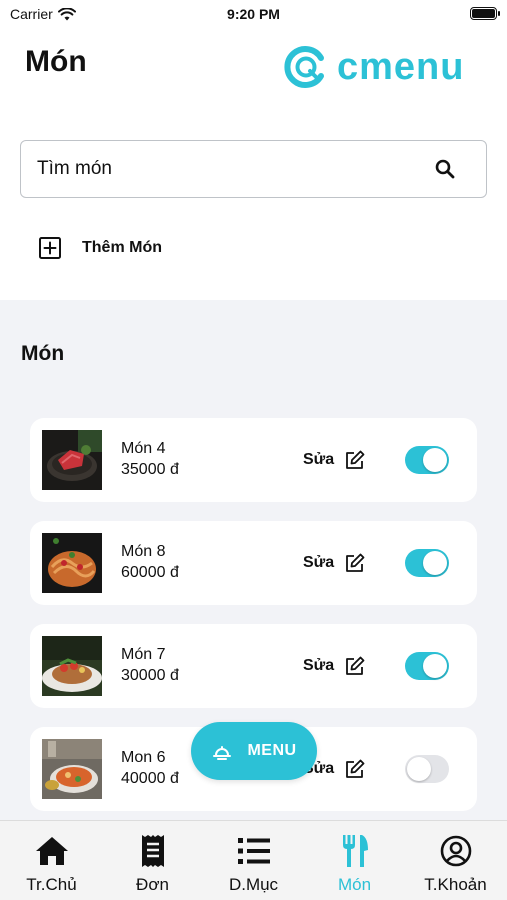  Describe the element at coordinates (272, 750) in the screenshot. I see `menu-fab-label: MENU` at that location.